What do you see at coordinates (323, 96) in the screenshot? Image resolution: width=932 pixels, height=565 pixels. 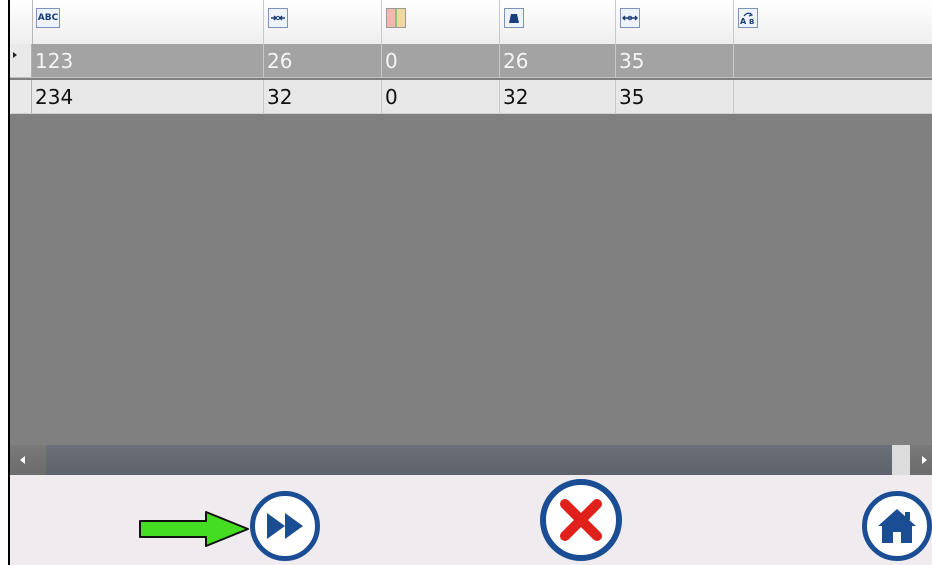 I see `cell-diameter: 32` at bounding box center [323, 96].